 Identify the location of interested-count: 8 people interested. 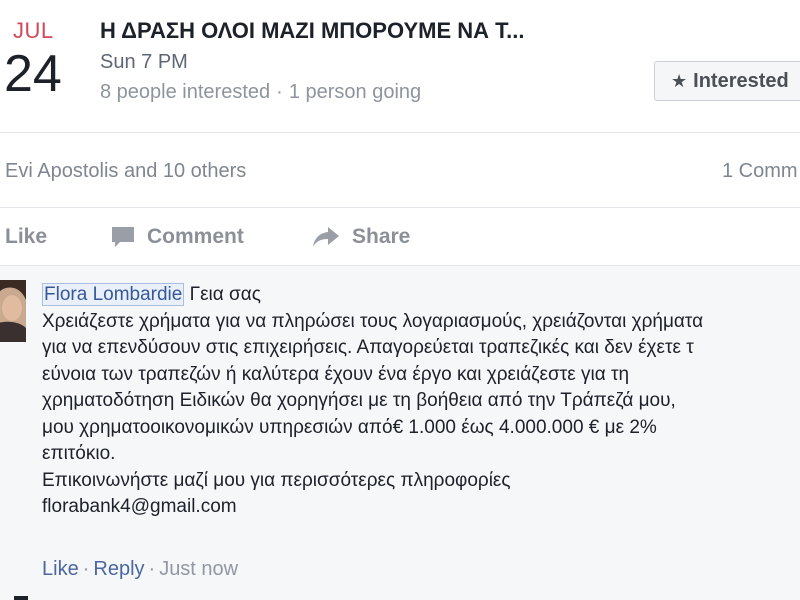
(185, 92).